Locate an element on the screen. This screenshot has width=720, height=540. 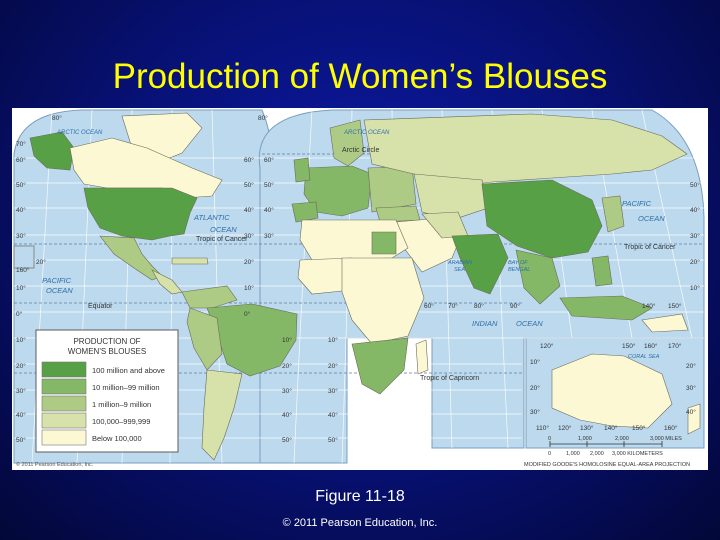
ocean-label: BAY OF is located at coordinates (518, 263).